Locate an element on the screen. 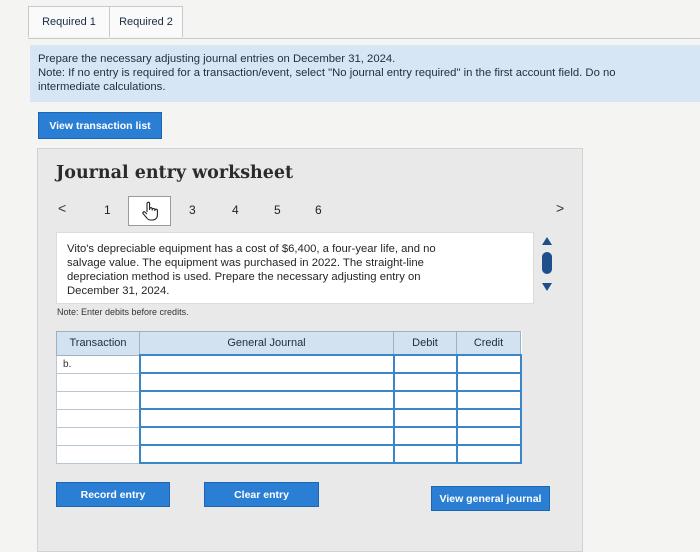 The width and height of the screenshot is (700, 552). scroll-up-arrow-icon is located at coordinates (547, 241).